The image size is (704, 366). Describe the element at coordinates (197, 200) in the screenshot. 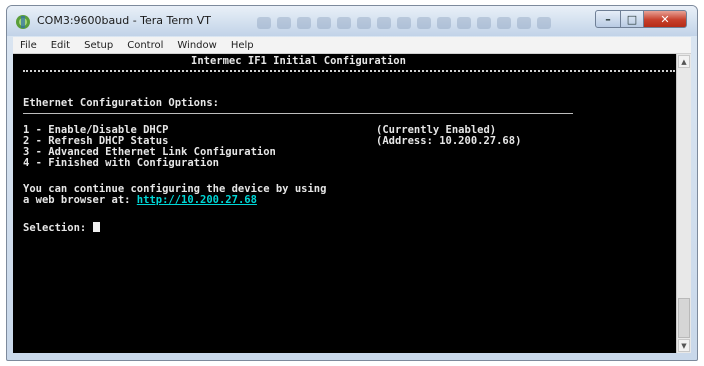

I see `web-browser-link: http://10.200.27.68` at that location.